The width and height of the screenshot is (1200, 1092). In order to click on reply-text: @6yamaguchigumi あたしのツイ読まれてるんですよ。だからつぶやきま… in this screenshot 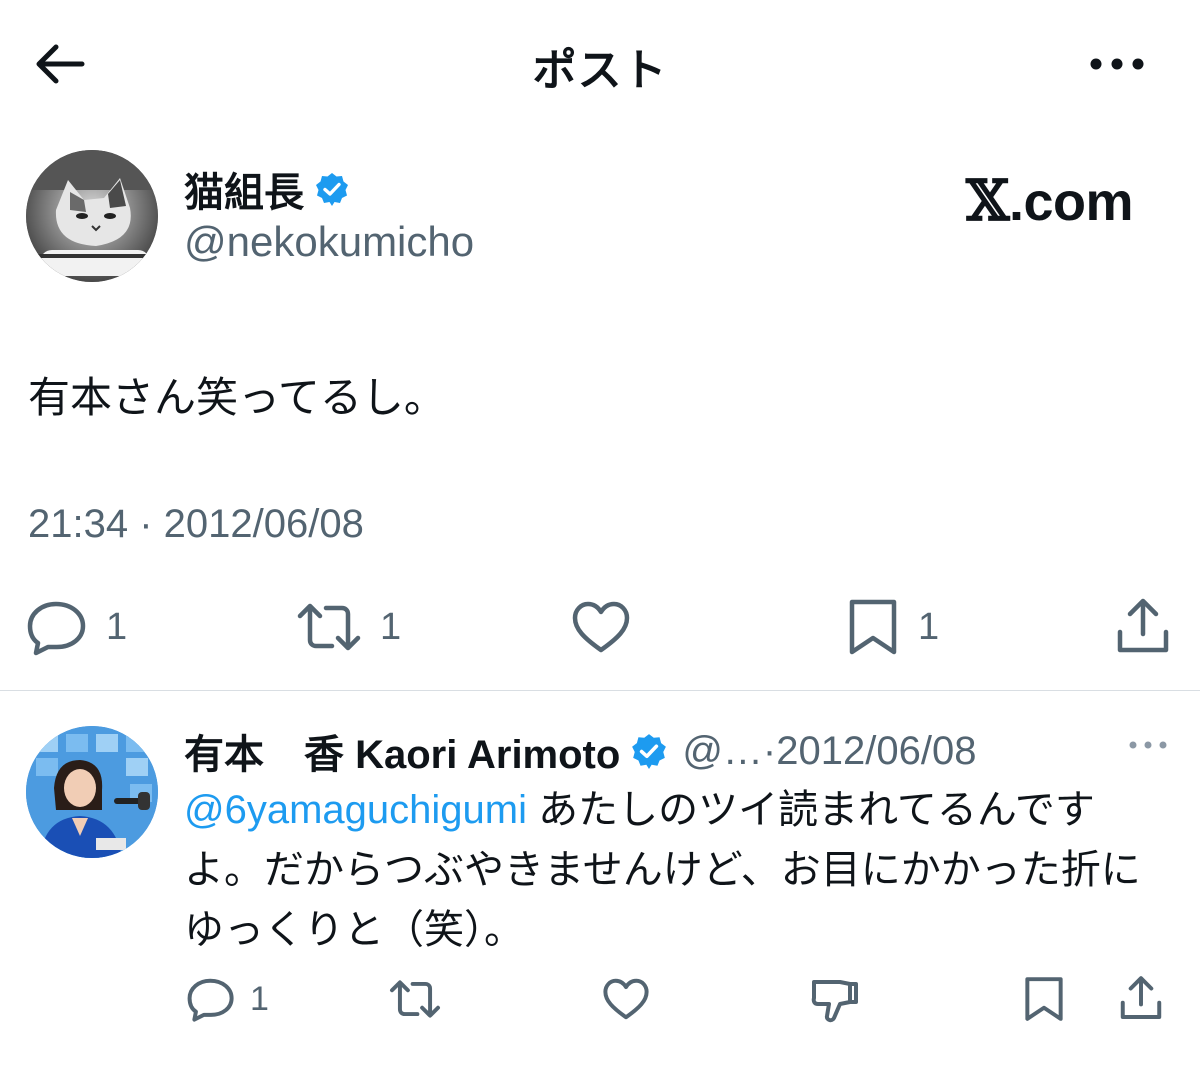, I will do `click(679, 870)`.